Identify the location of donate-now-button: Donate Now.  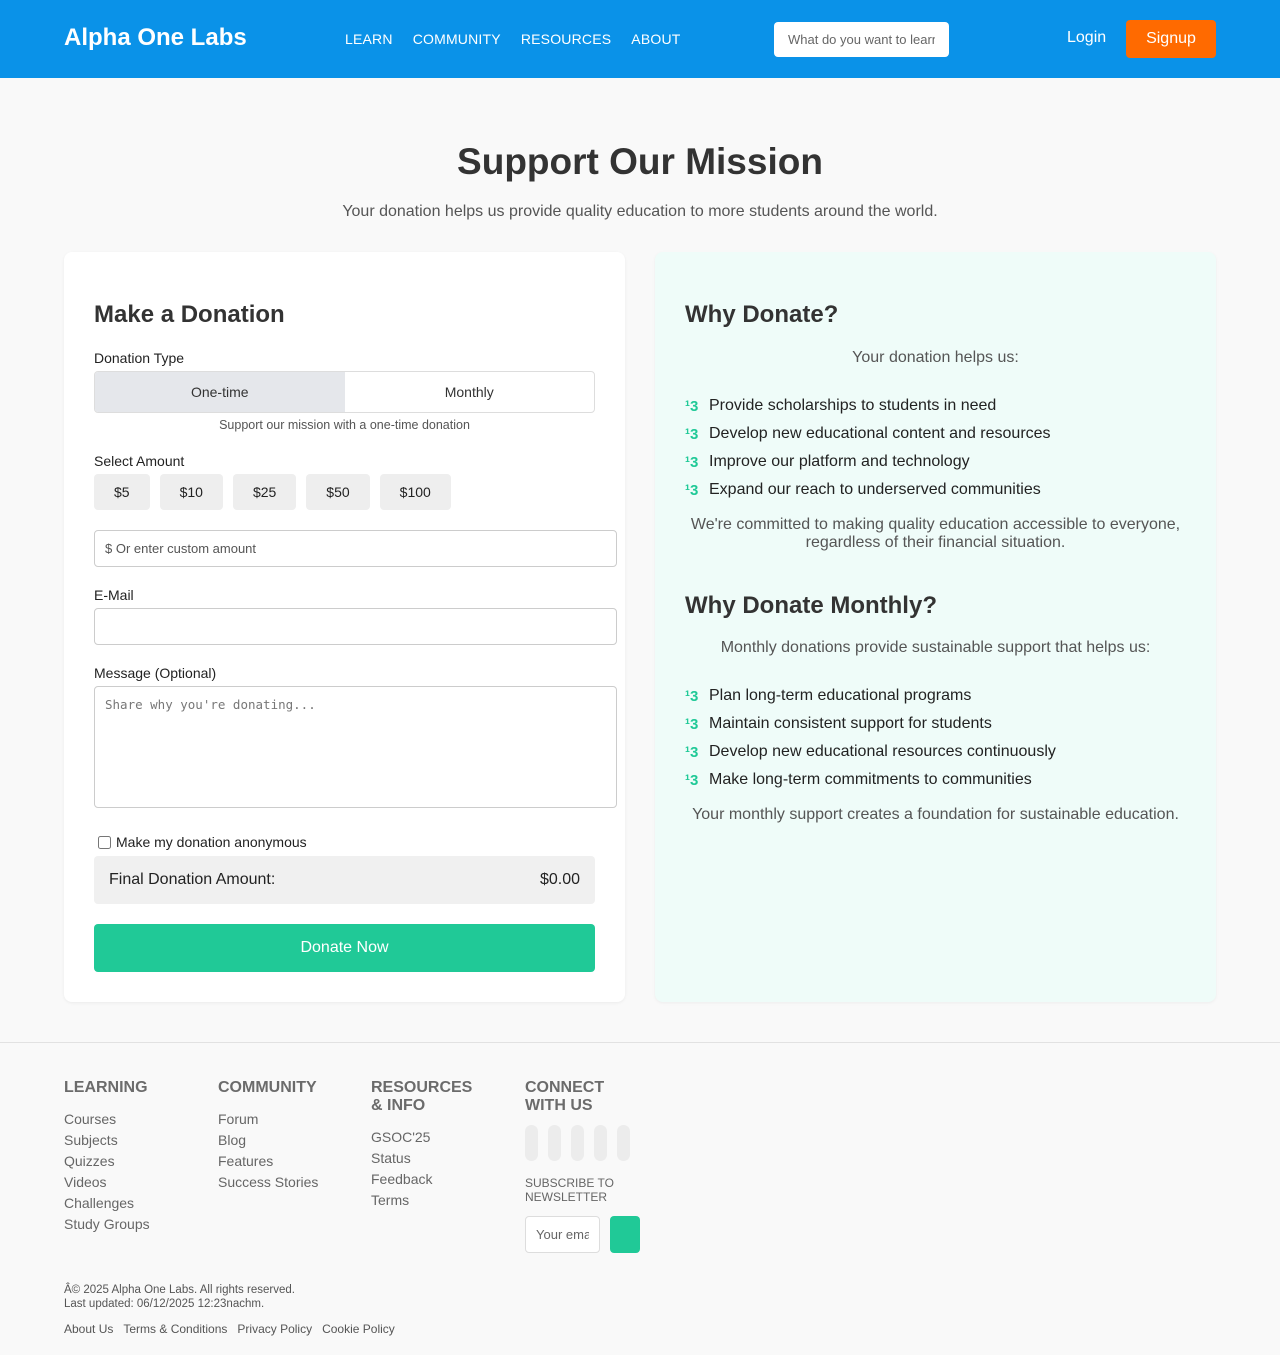
(344, 948).